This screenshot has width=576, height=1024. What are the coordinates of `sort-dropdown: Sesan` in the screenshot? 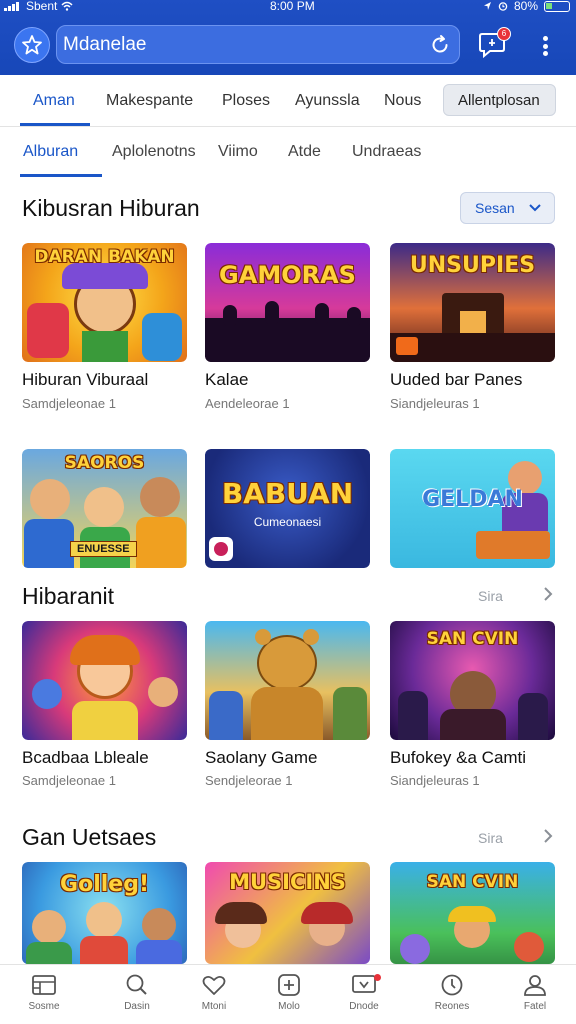 It's located at (507, 208).